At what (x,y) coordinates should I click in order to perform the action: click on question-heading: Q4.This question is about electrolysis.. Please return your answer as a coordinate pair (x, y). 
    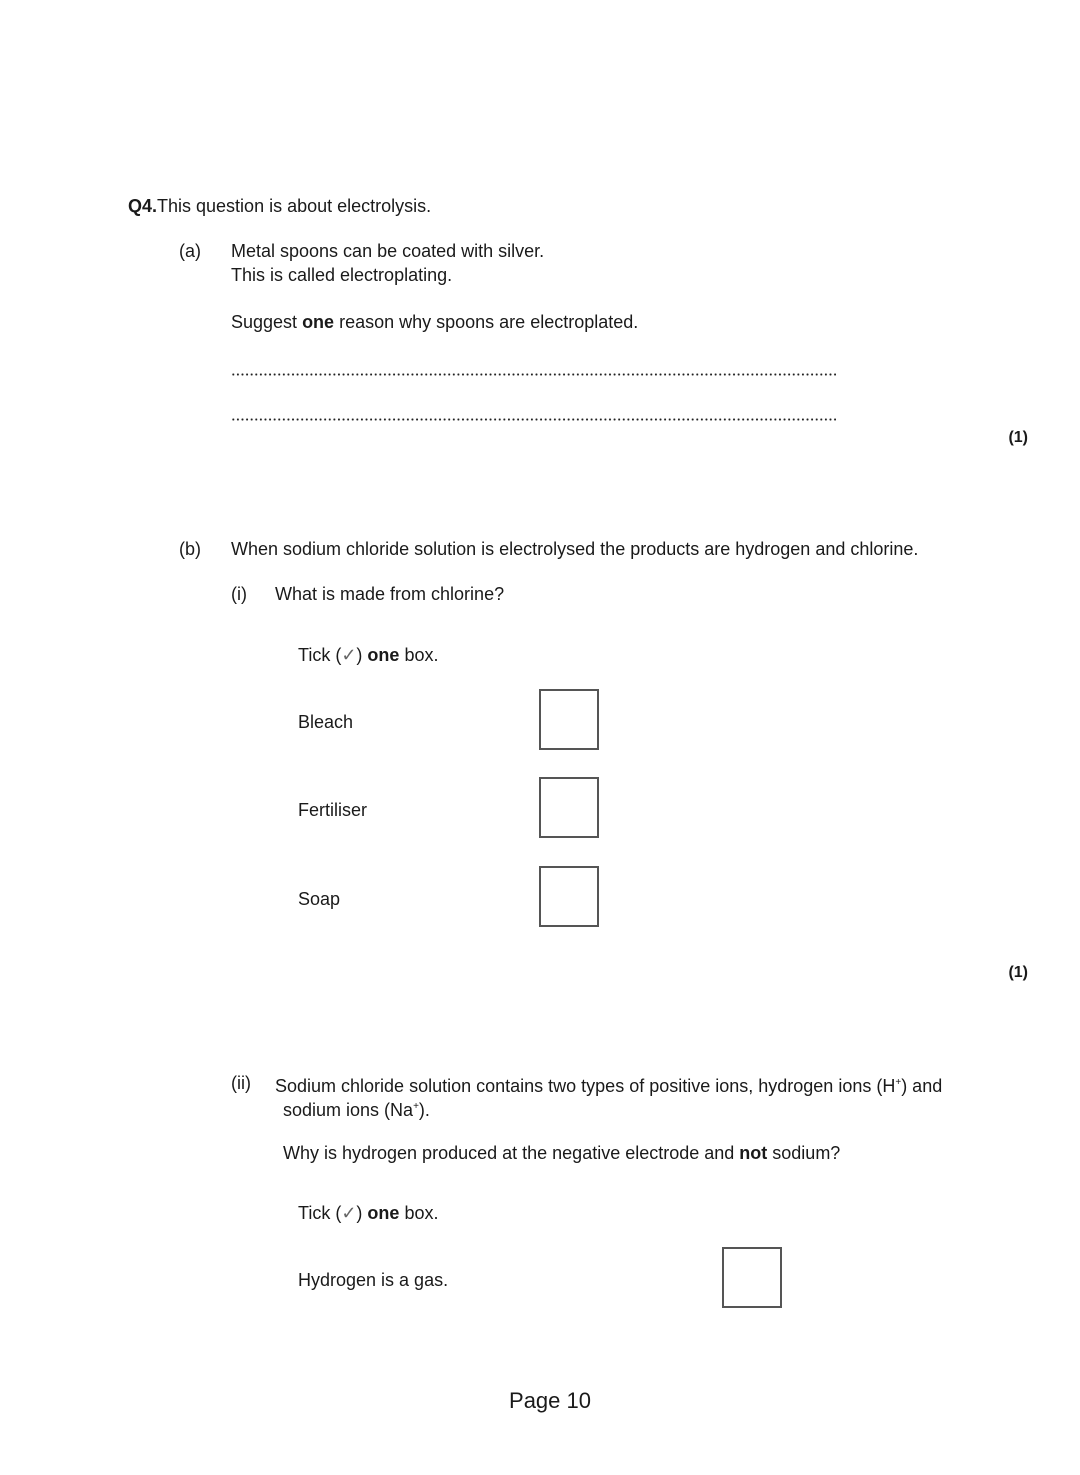
    Looking at the image, I should click on (279, 206).